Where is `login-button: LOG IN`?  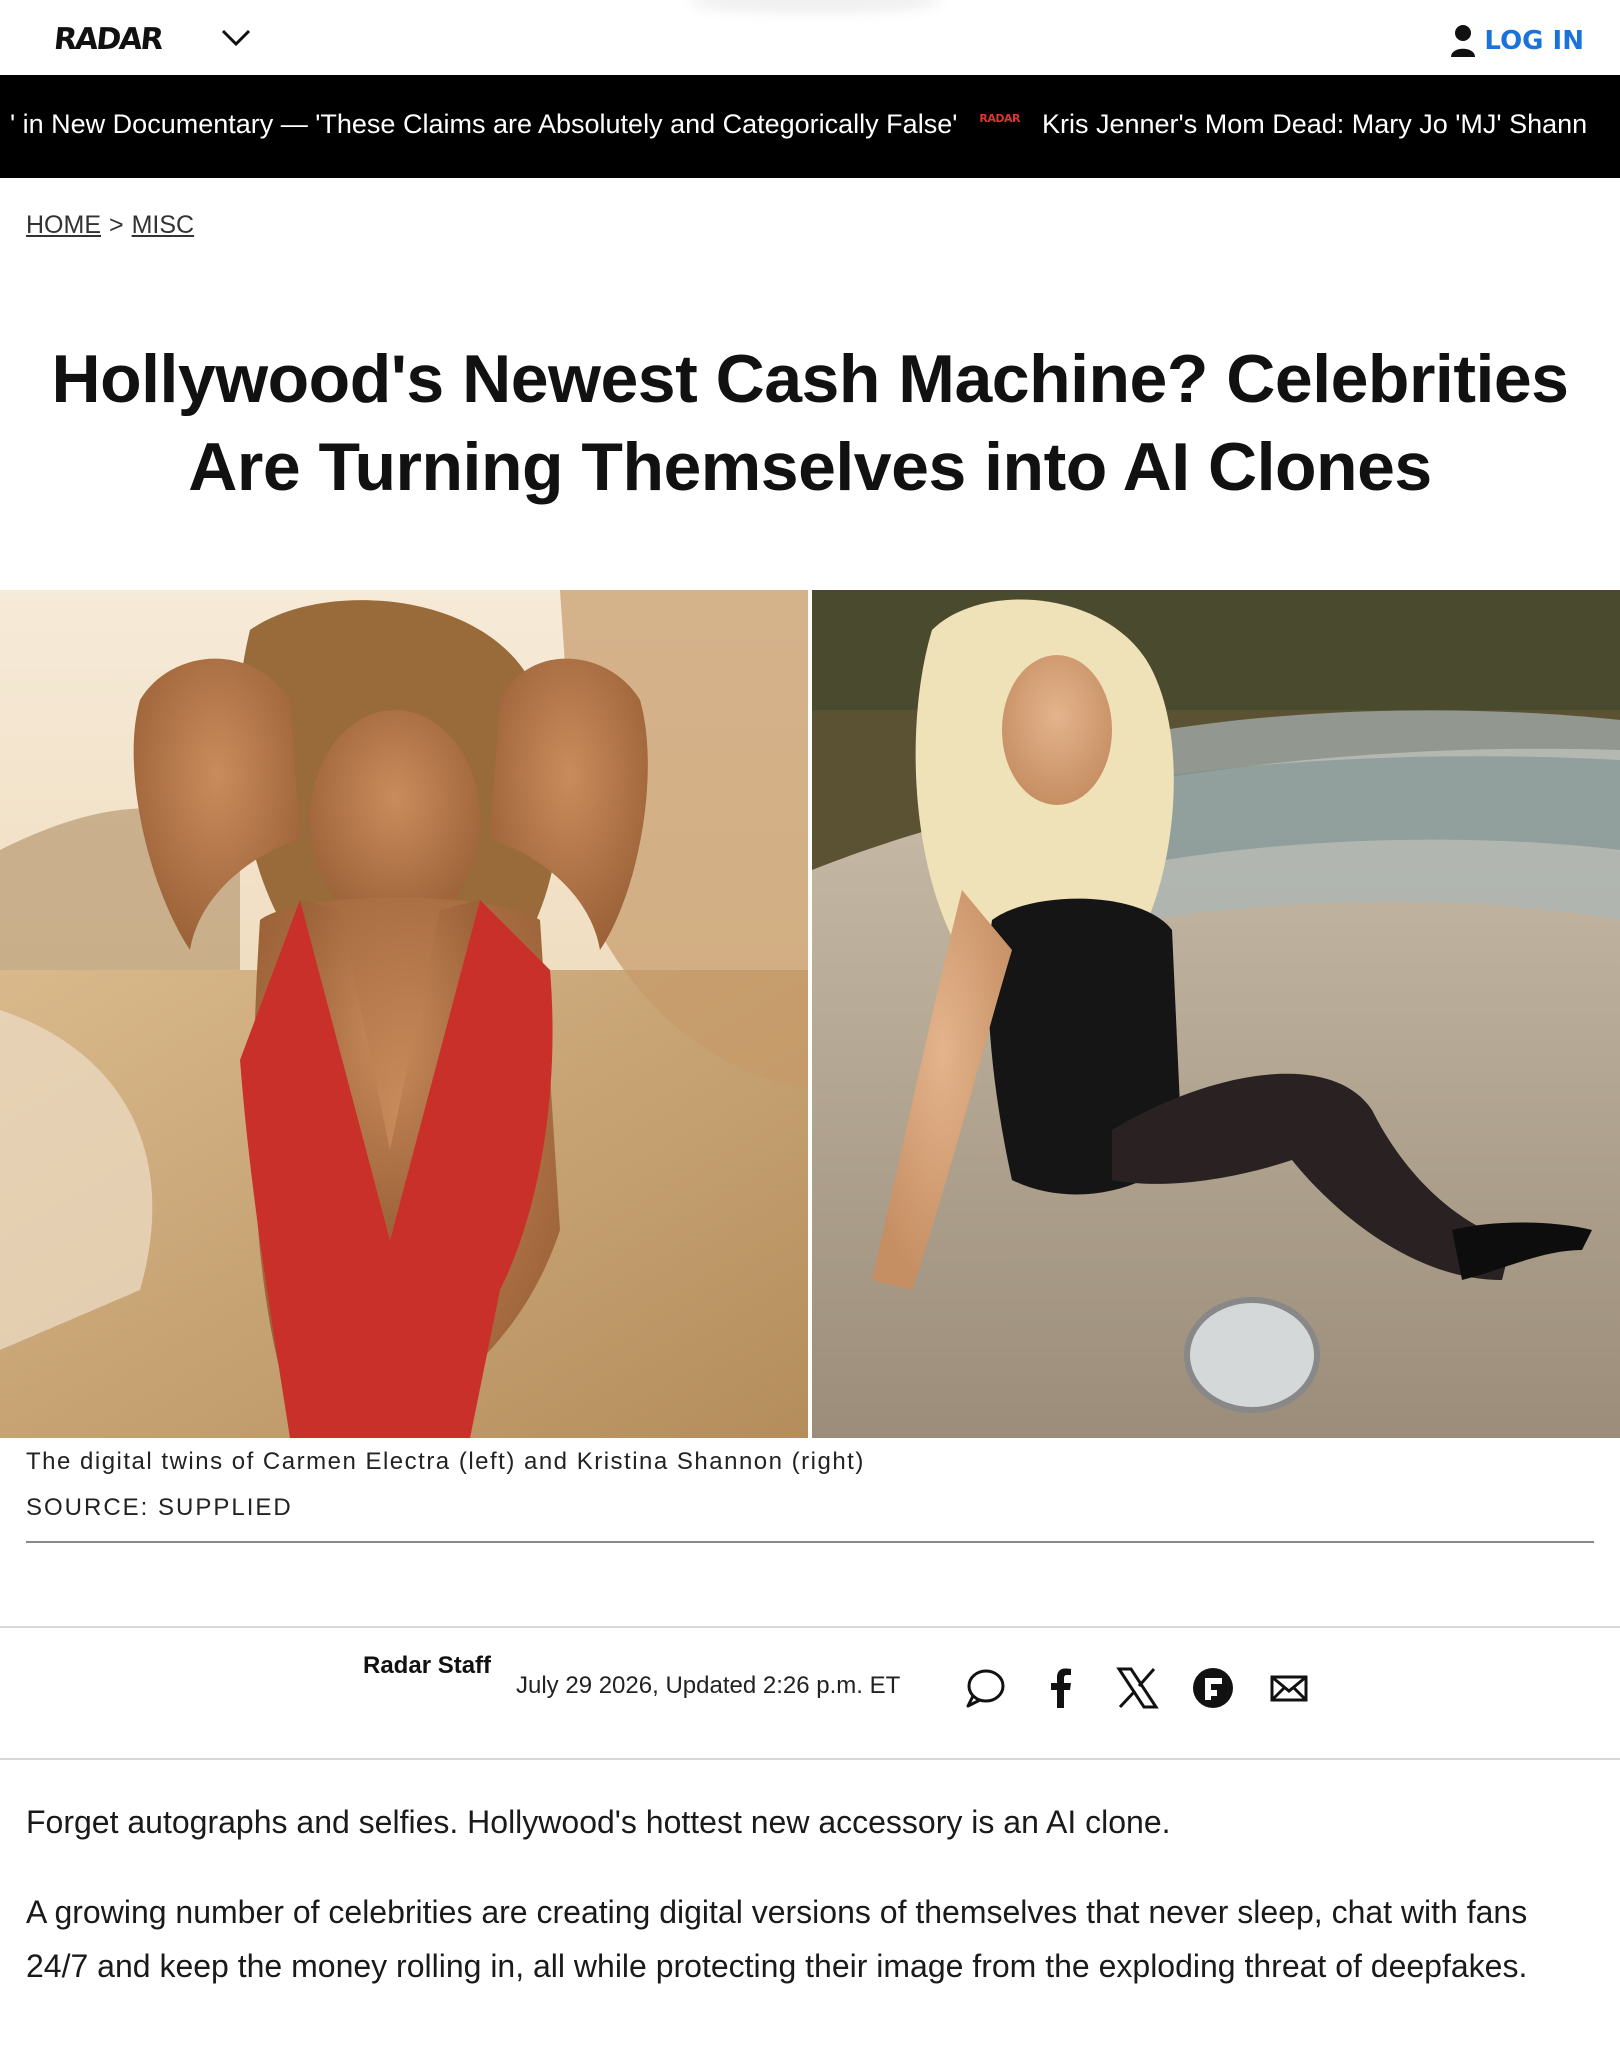 login-button: LOG IN is located at coordinates (1517, 41).